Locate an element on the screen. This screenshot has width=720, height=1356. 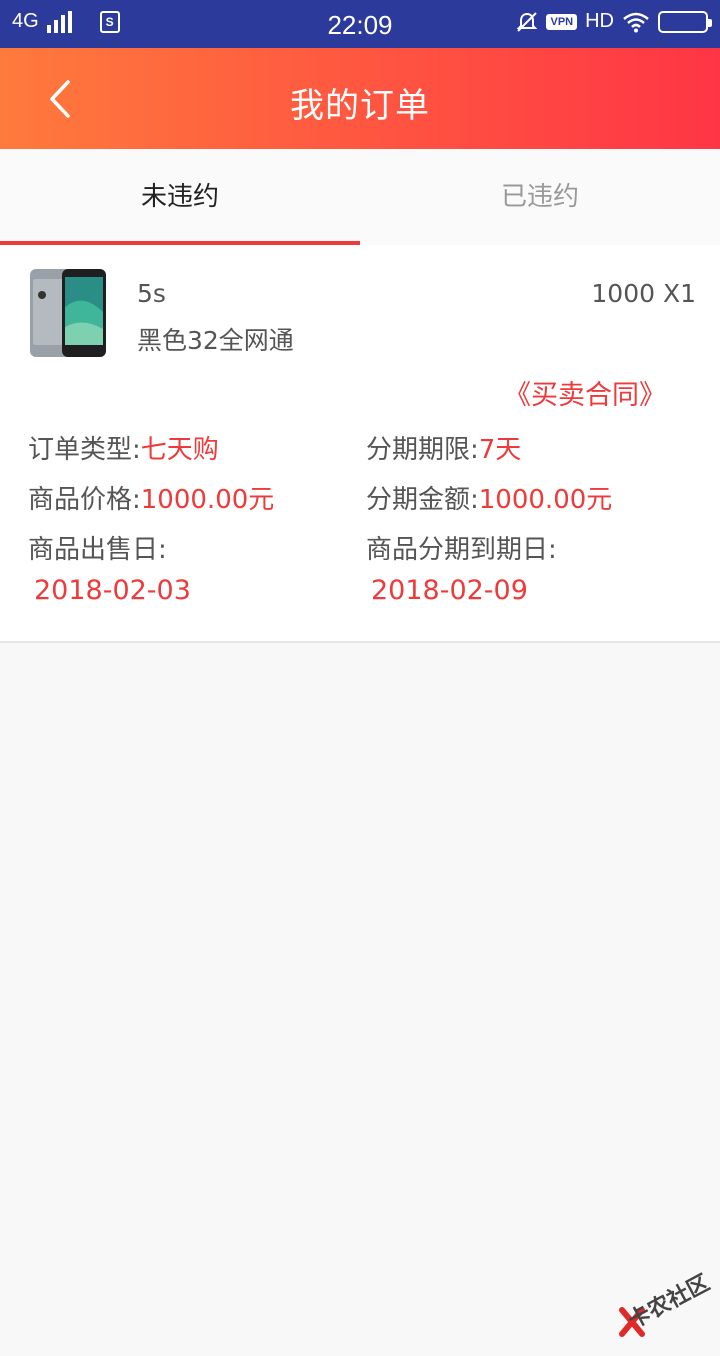
sale-date-value: 2018-02-03 is located at coordinates (112, 590).